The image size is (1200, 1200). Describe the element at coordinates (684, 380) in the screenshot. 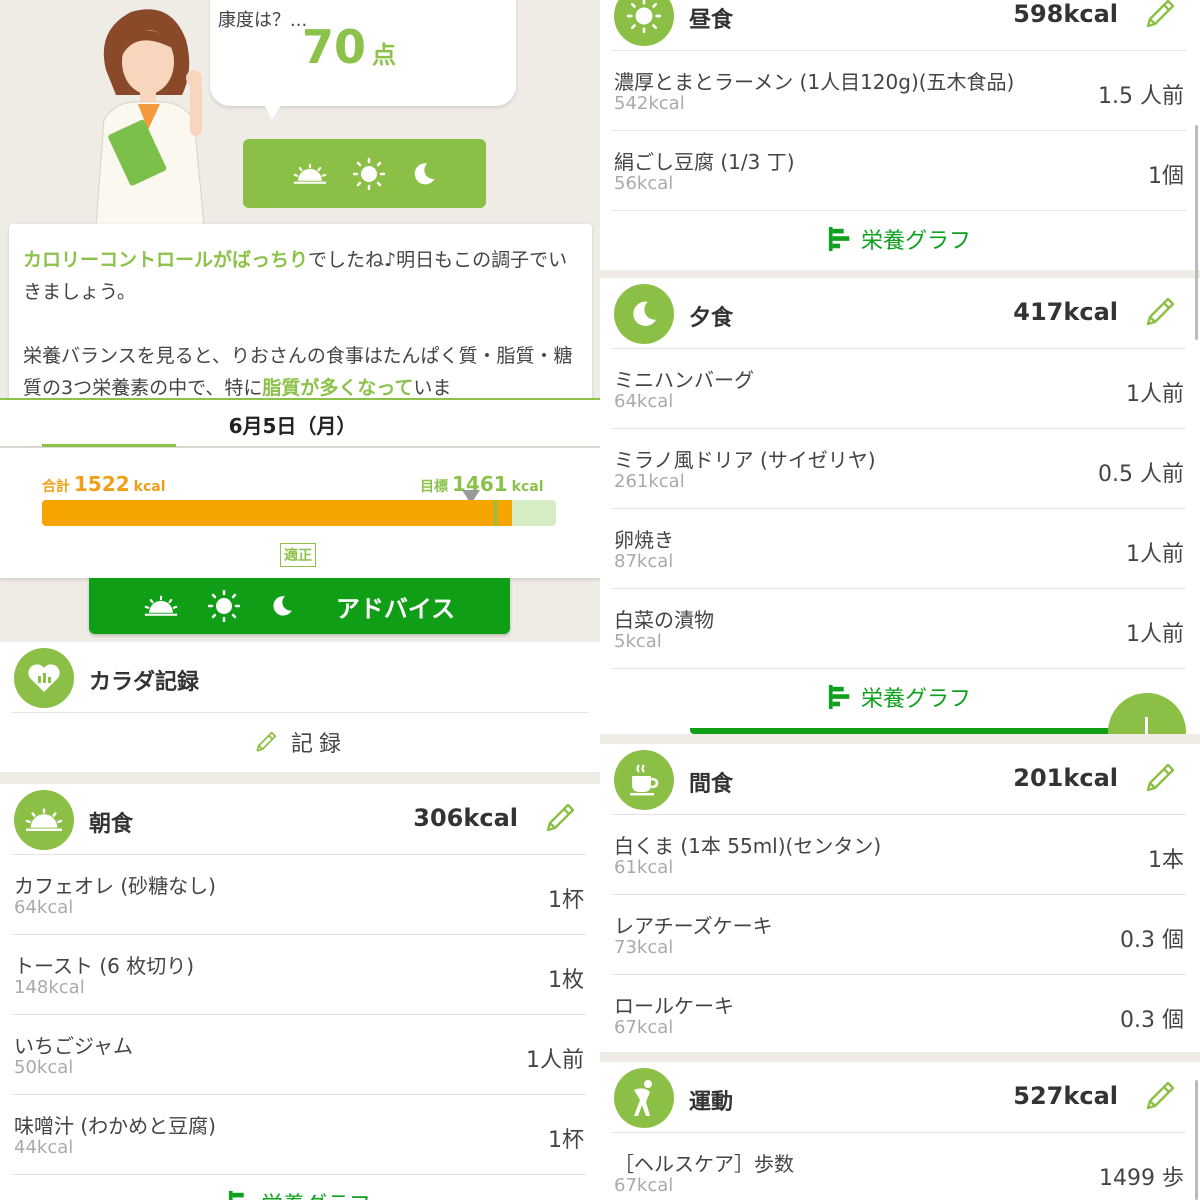

I see `food-name: ミニハンバーグ` at that location.